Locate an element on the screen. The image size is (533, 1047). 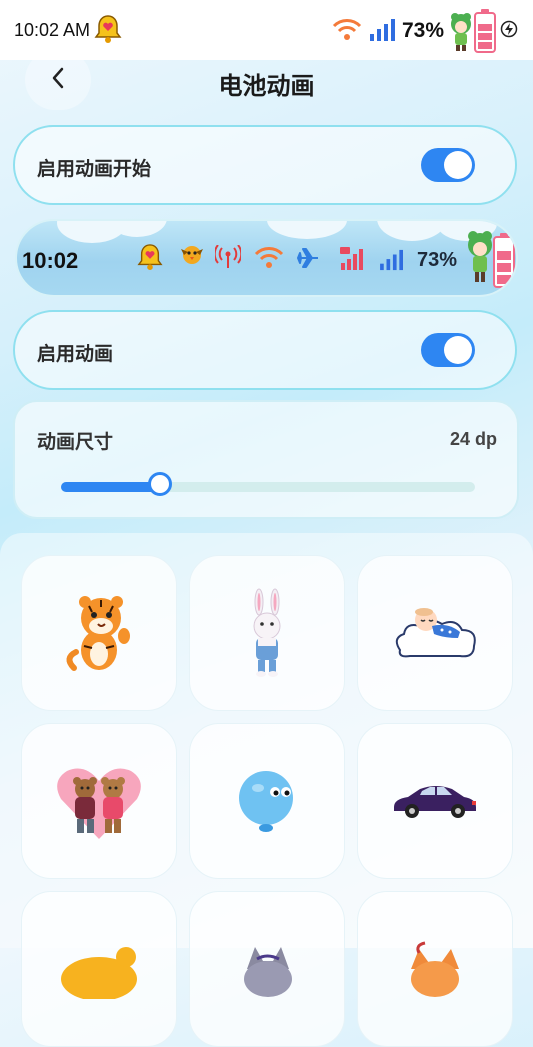
tiger-icon is located at coordinates (98, 633).